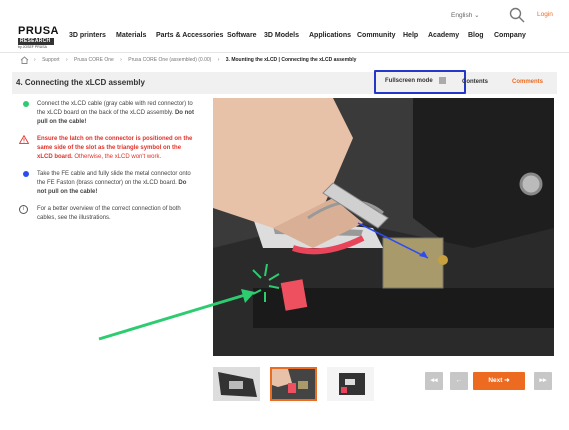 Image resolution: width=569 pixels, height=430 pixels. What do you see at coordinates (189, 35) in the screenshot?
I see `nav-parts-accessories: Parts & Accessories` at bounding box center [189, 35].